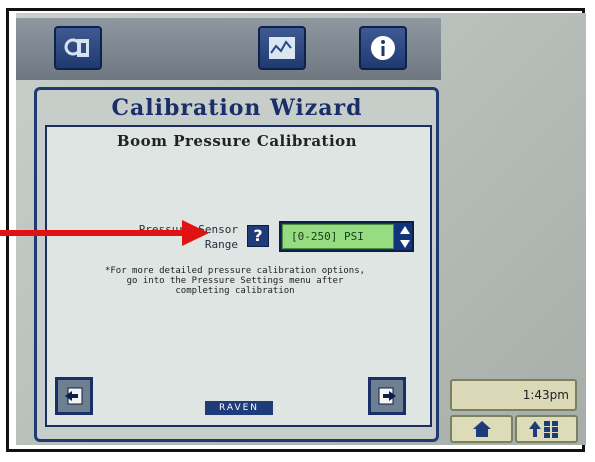 The height and width of the screenshot is (462, 595). What do you see at coordinates (158, 237) in the screenshot?
I see `pressure-range-label: Pressure Sensor Range` at bounding box center [158, 237].